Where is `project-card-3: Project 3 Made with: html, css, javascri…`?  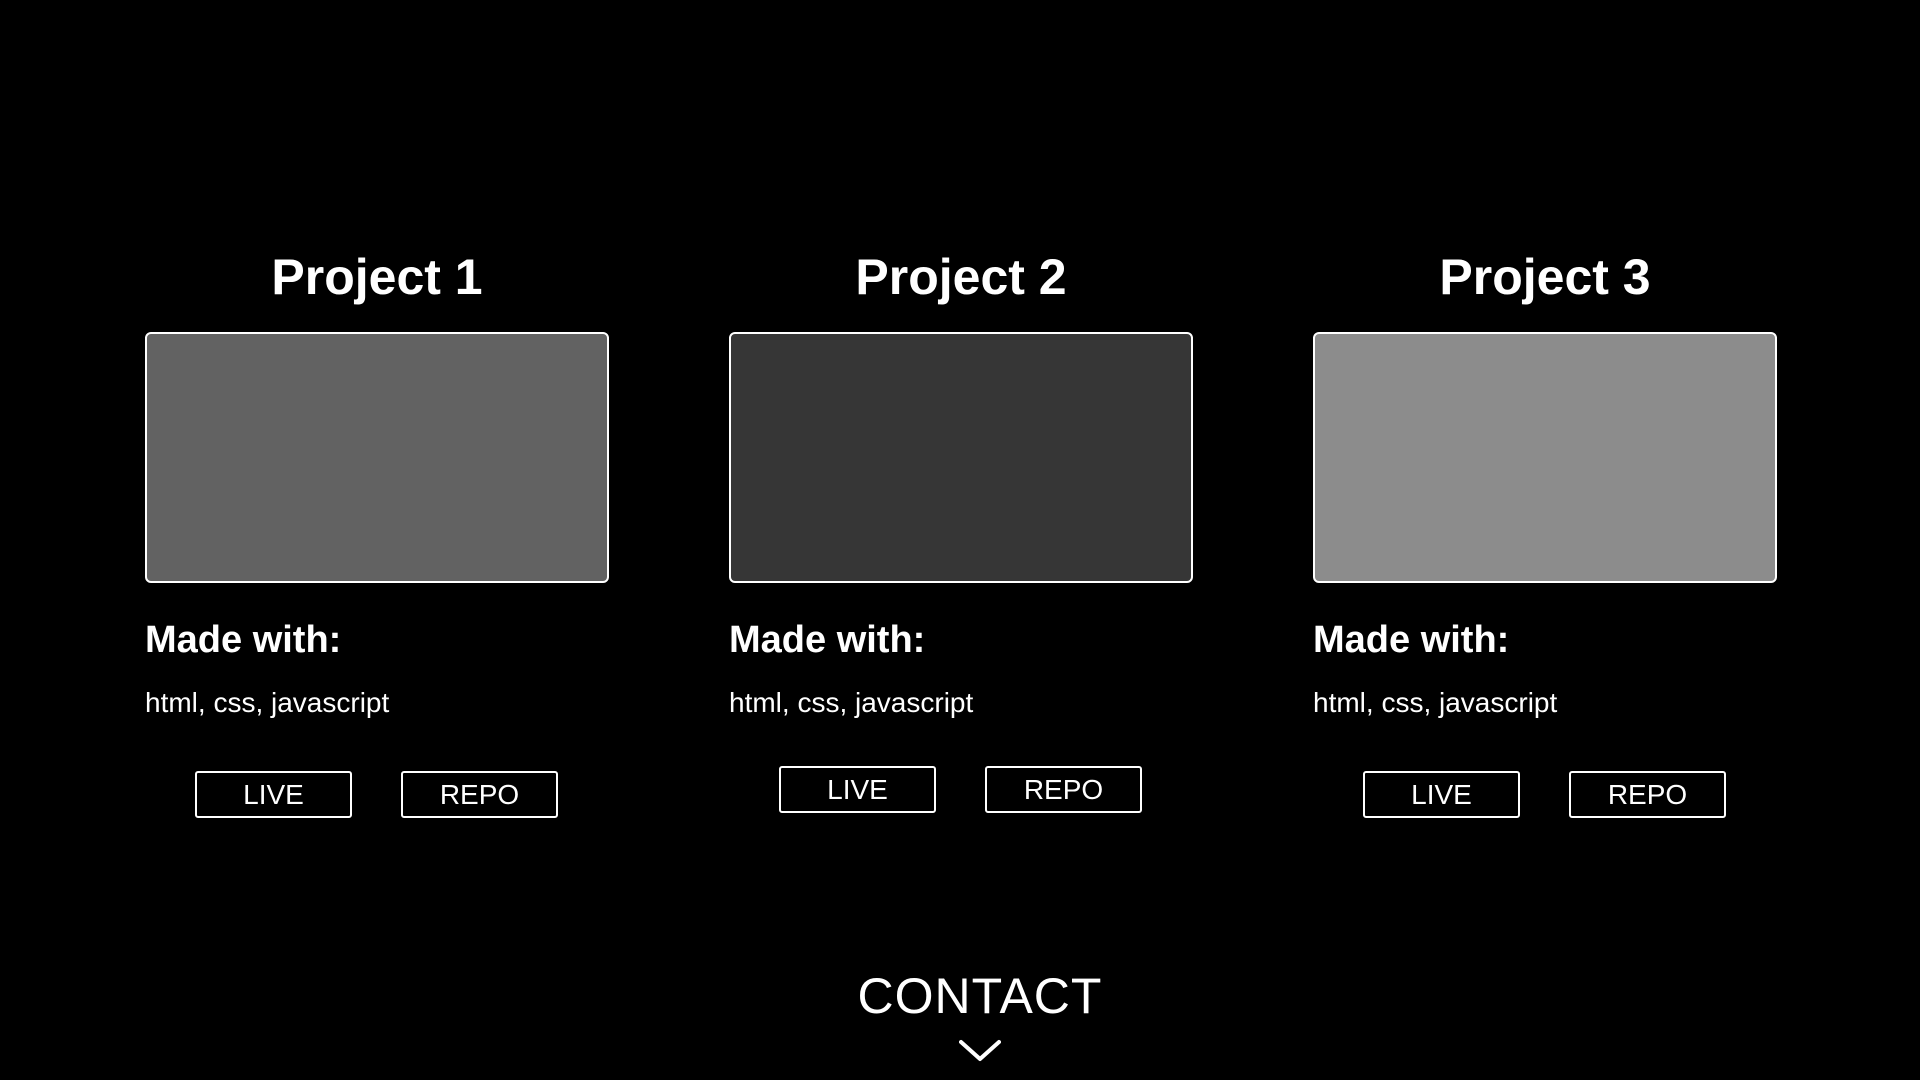
project-card-3: Project 3 Made with: html, css, javascri… is located at coordinates (1545, 532).